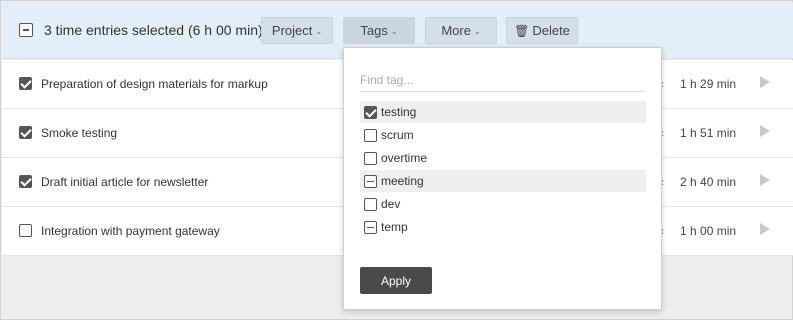 This screenshot has height=320, width=793. What do you see at coordinates (503, 227) in the screenshot?
I see `tag-option-temp: temp` at bounding box center [503, 227].